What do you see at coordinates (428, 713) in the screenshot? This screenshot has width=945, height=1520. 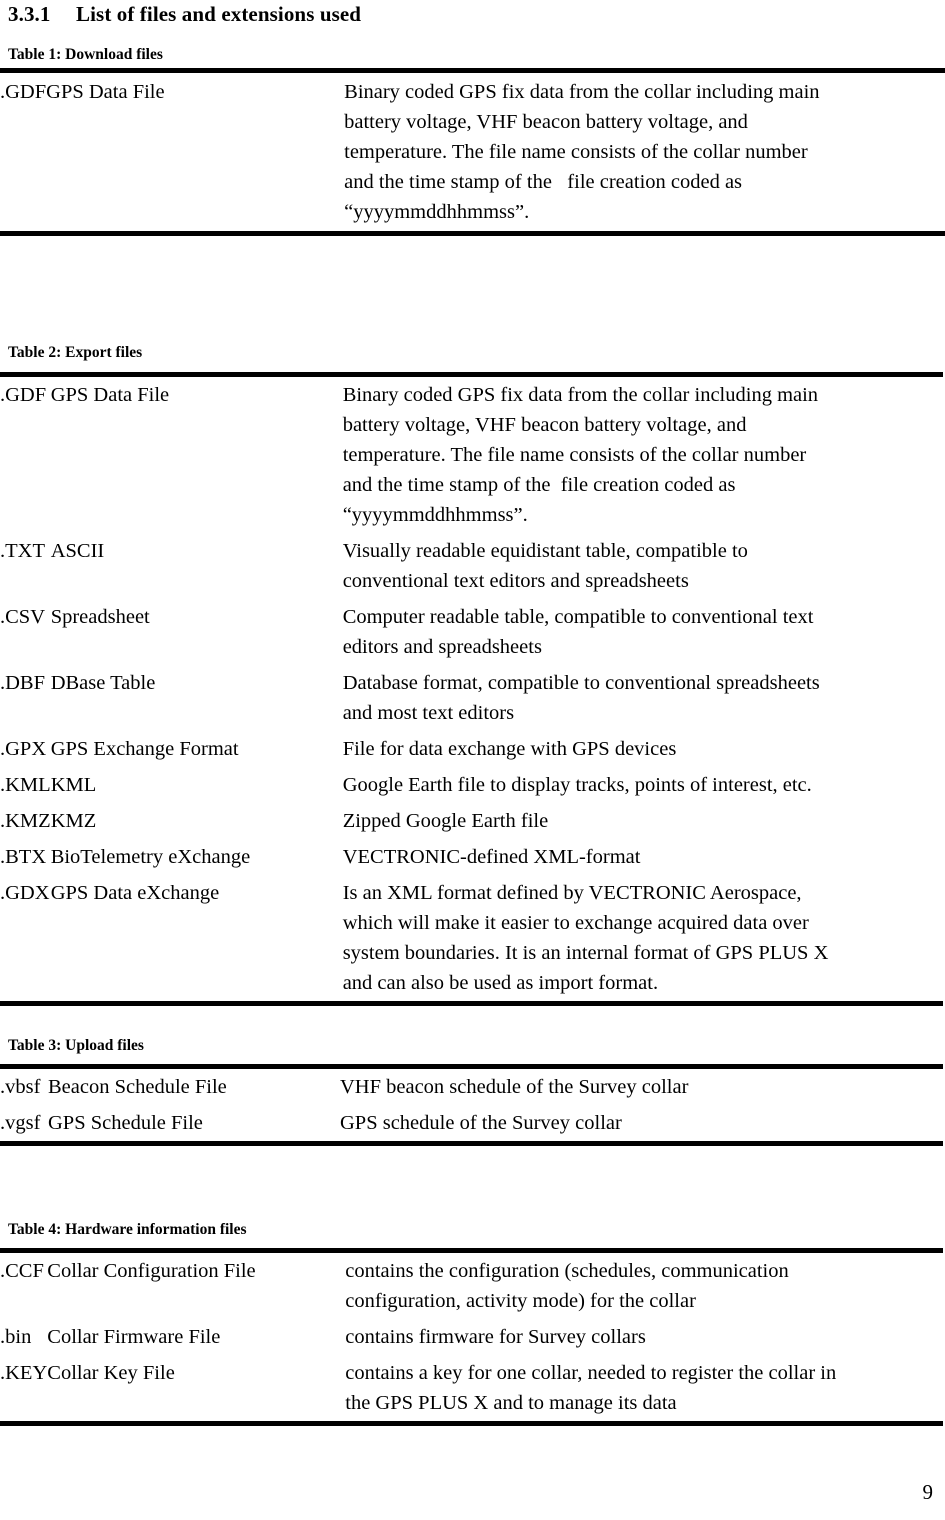 I see `desc-line: and most text editors` at bounding box center [428, 713].